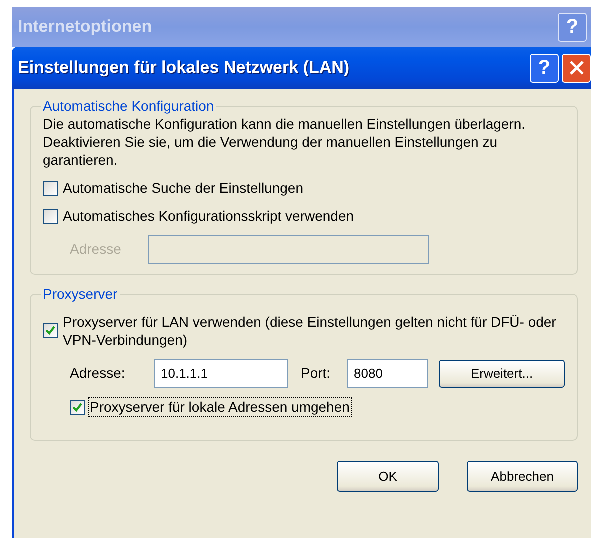 This screenshot has width=591, height=538. Describe the element at coordinates (387, 373) in the screenshot. I see `port-field: 8080` at that location.